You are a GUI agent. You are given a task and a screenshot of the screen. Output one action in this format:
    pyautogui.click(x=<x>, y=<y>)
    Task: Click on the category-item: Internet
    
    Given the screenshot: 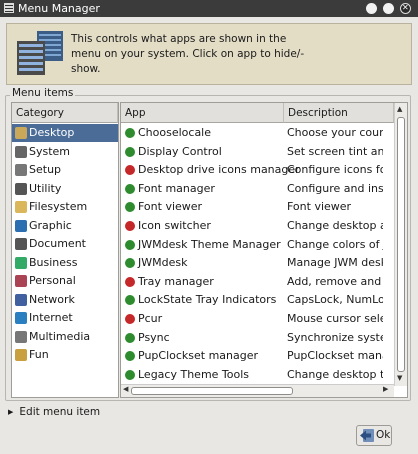 What is the action you would take?
    pyautogui.click(x=65, y=318)
    